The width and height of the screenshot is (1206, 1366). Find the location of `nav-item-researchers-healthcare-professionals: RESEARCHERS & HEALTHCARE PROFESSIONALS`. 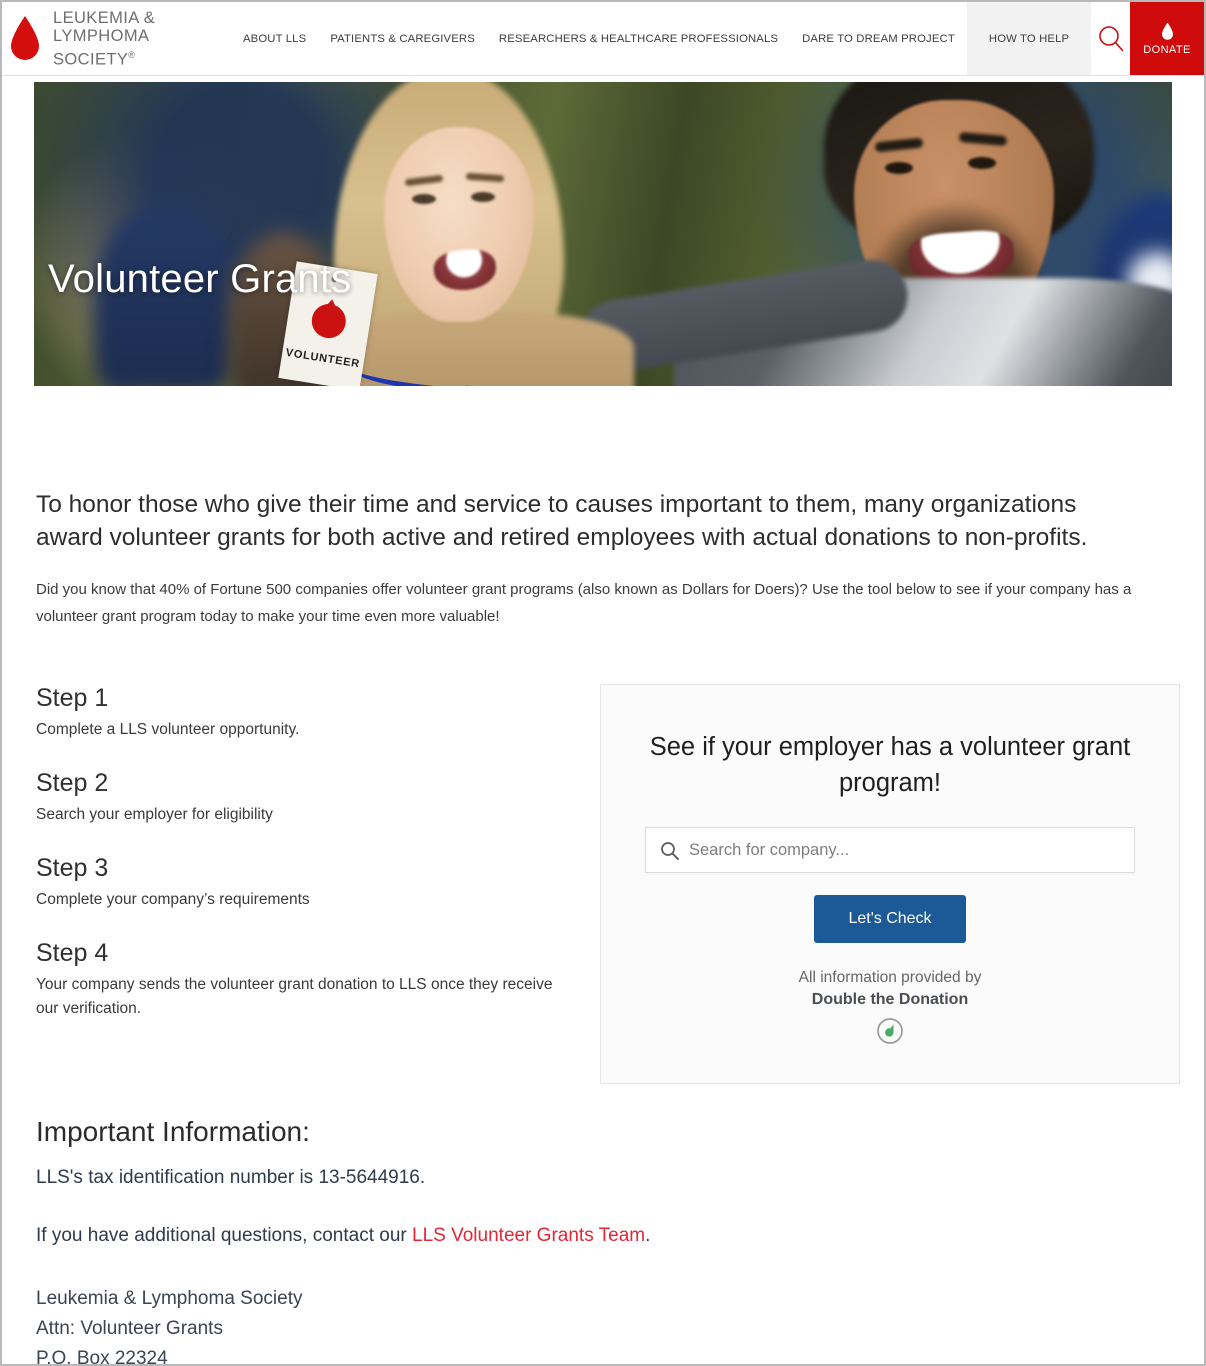

nav-item-researchers-healthcare-professionals: RESEARCHERS & HEALTHCARE PROFESSIONALS is located at coordinates (638, 38).